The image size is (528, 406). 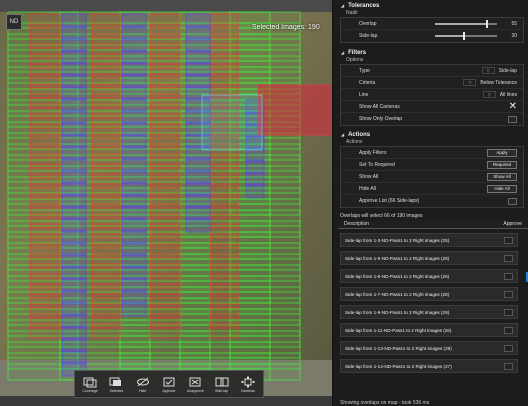 What do you see at coordinates (508, 94) in the screenshot?
I see `line-value: All lines` at bounding box center [508, 94].